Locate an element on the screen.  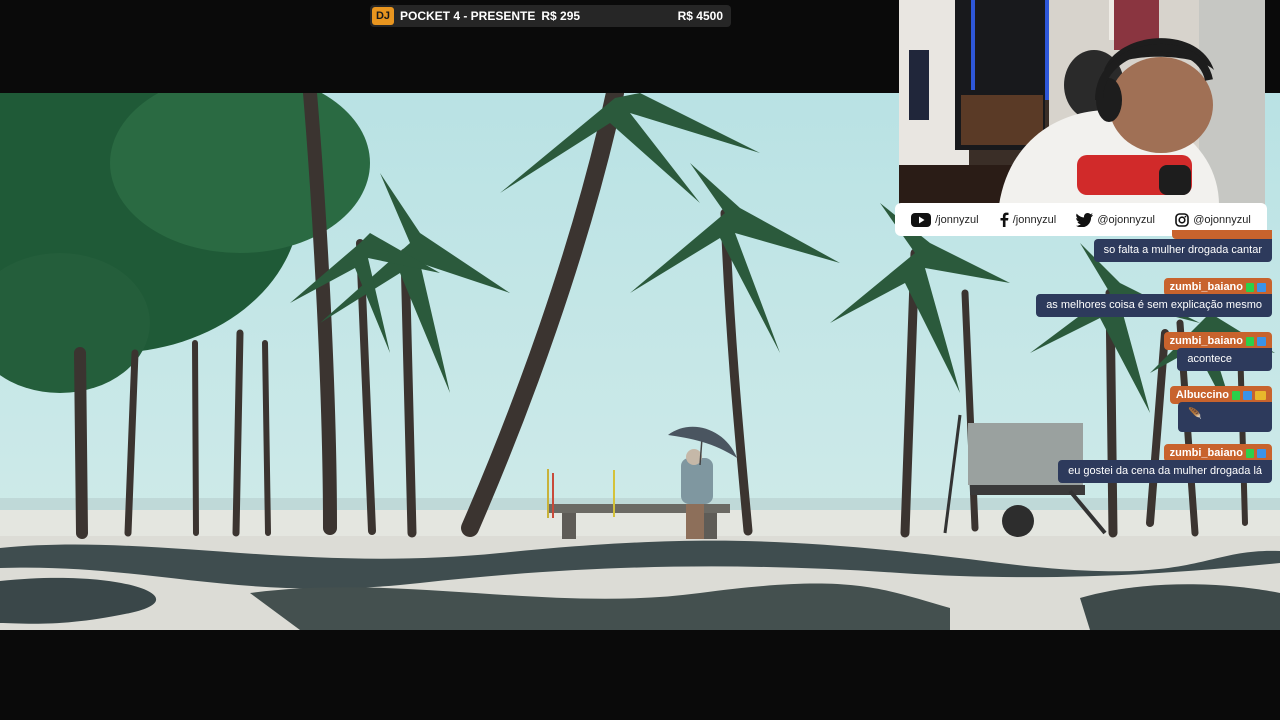
instagram-icon is located at coordinates (1182, 219).